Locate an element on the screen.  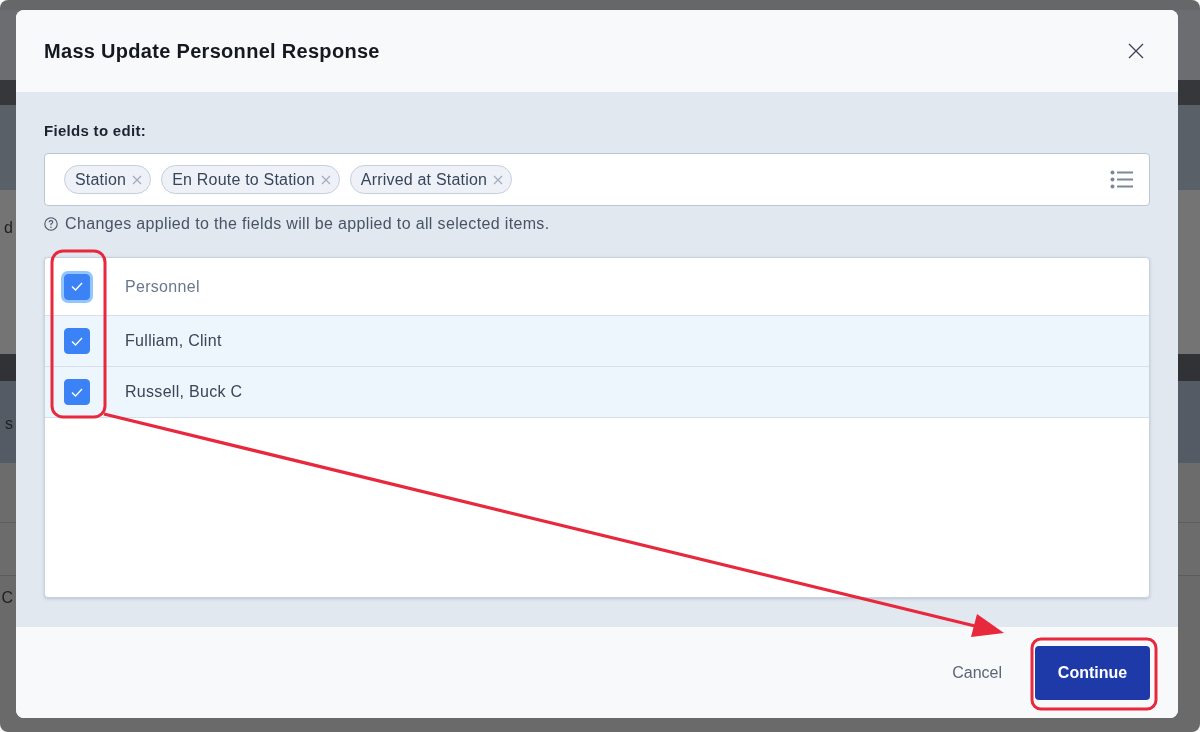
fields-input: Station En Route to Station Arrived at Station is located at coordinates (597, 179).